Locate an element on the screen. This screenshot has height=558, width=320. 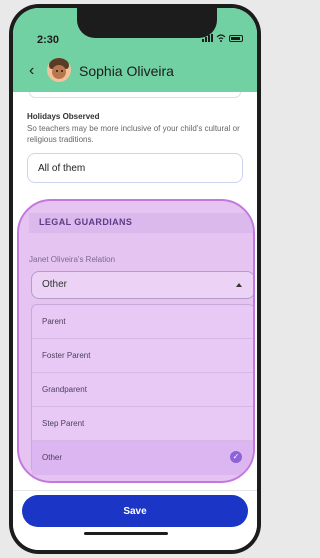
status-time: 2:30 is located at coordinates (48, 40).